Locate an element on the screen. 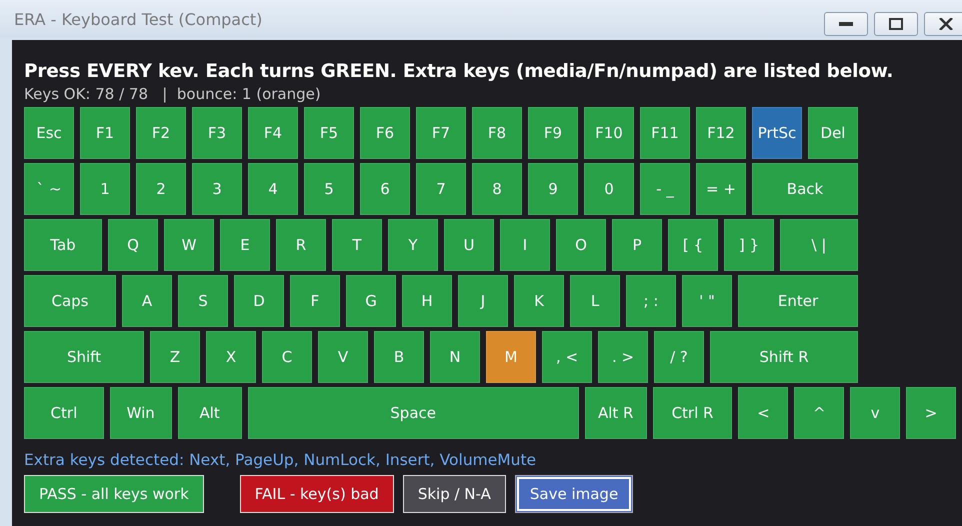 This screenshot has width=962, height=526. keyboard-key: ^ is located at coordinates (819, 413).